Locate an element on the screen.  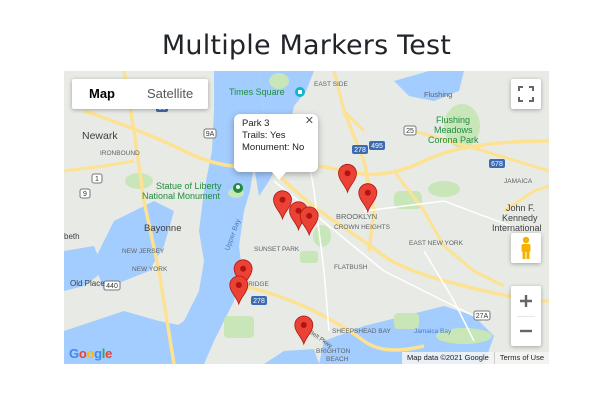
info-window: ✕ Park 3 Trails: Yes Monument: No is located at coordinates (276, 147).